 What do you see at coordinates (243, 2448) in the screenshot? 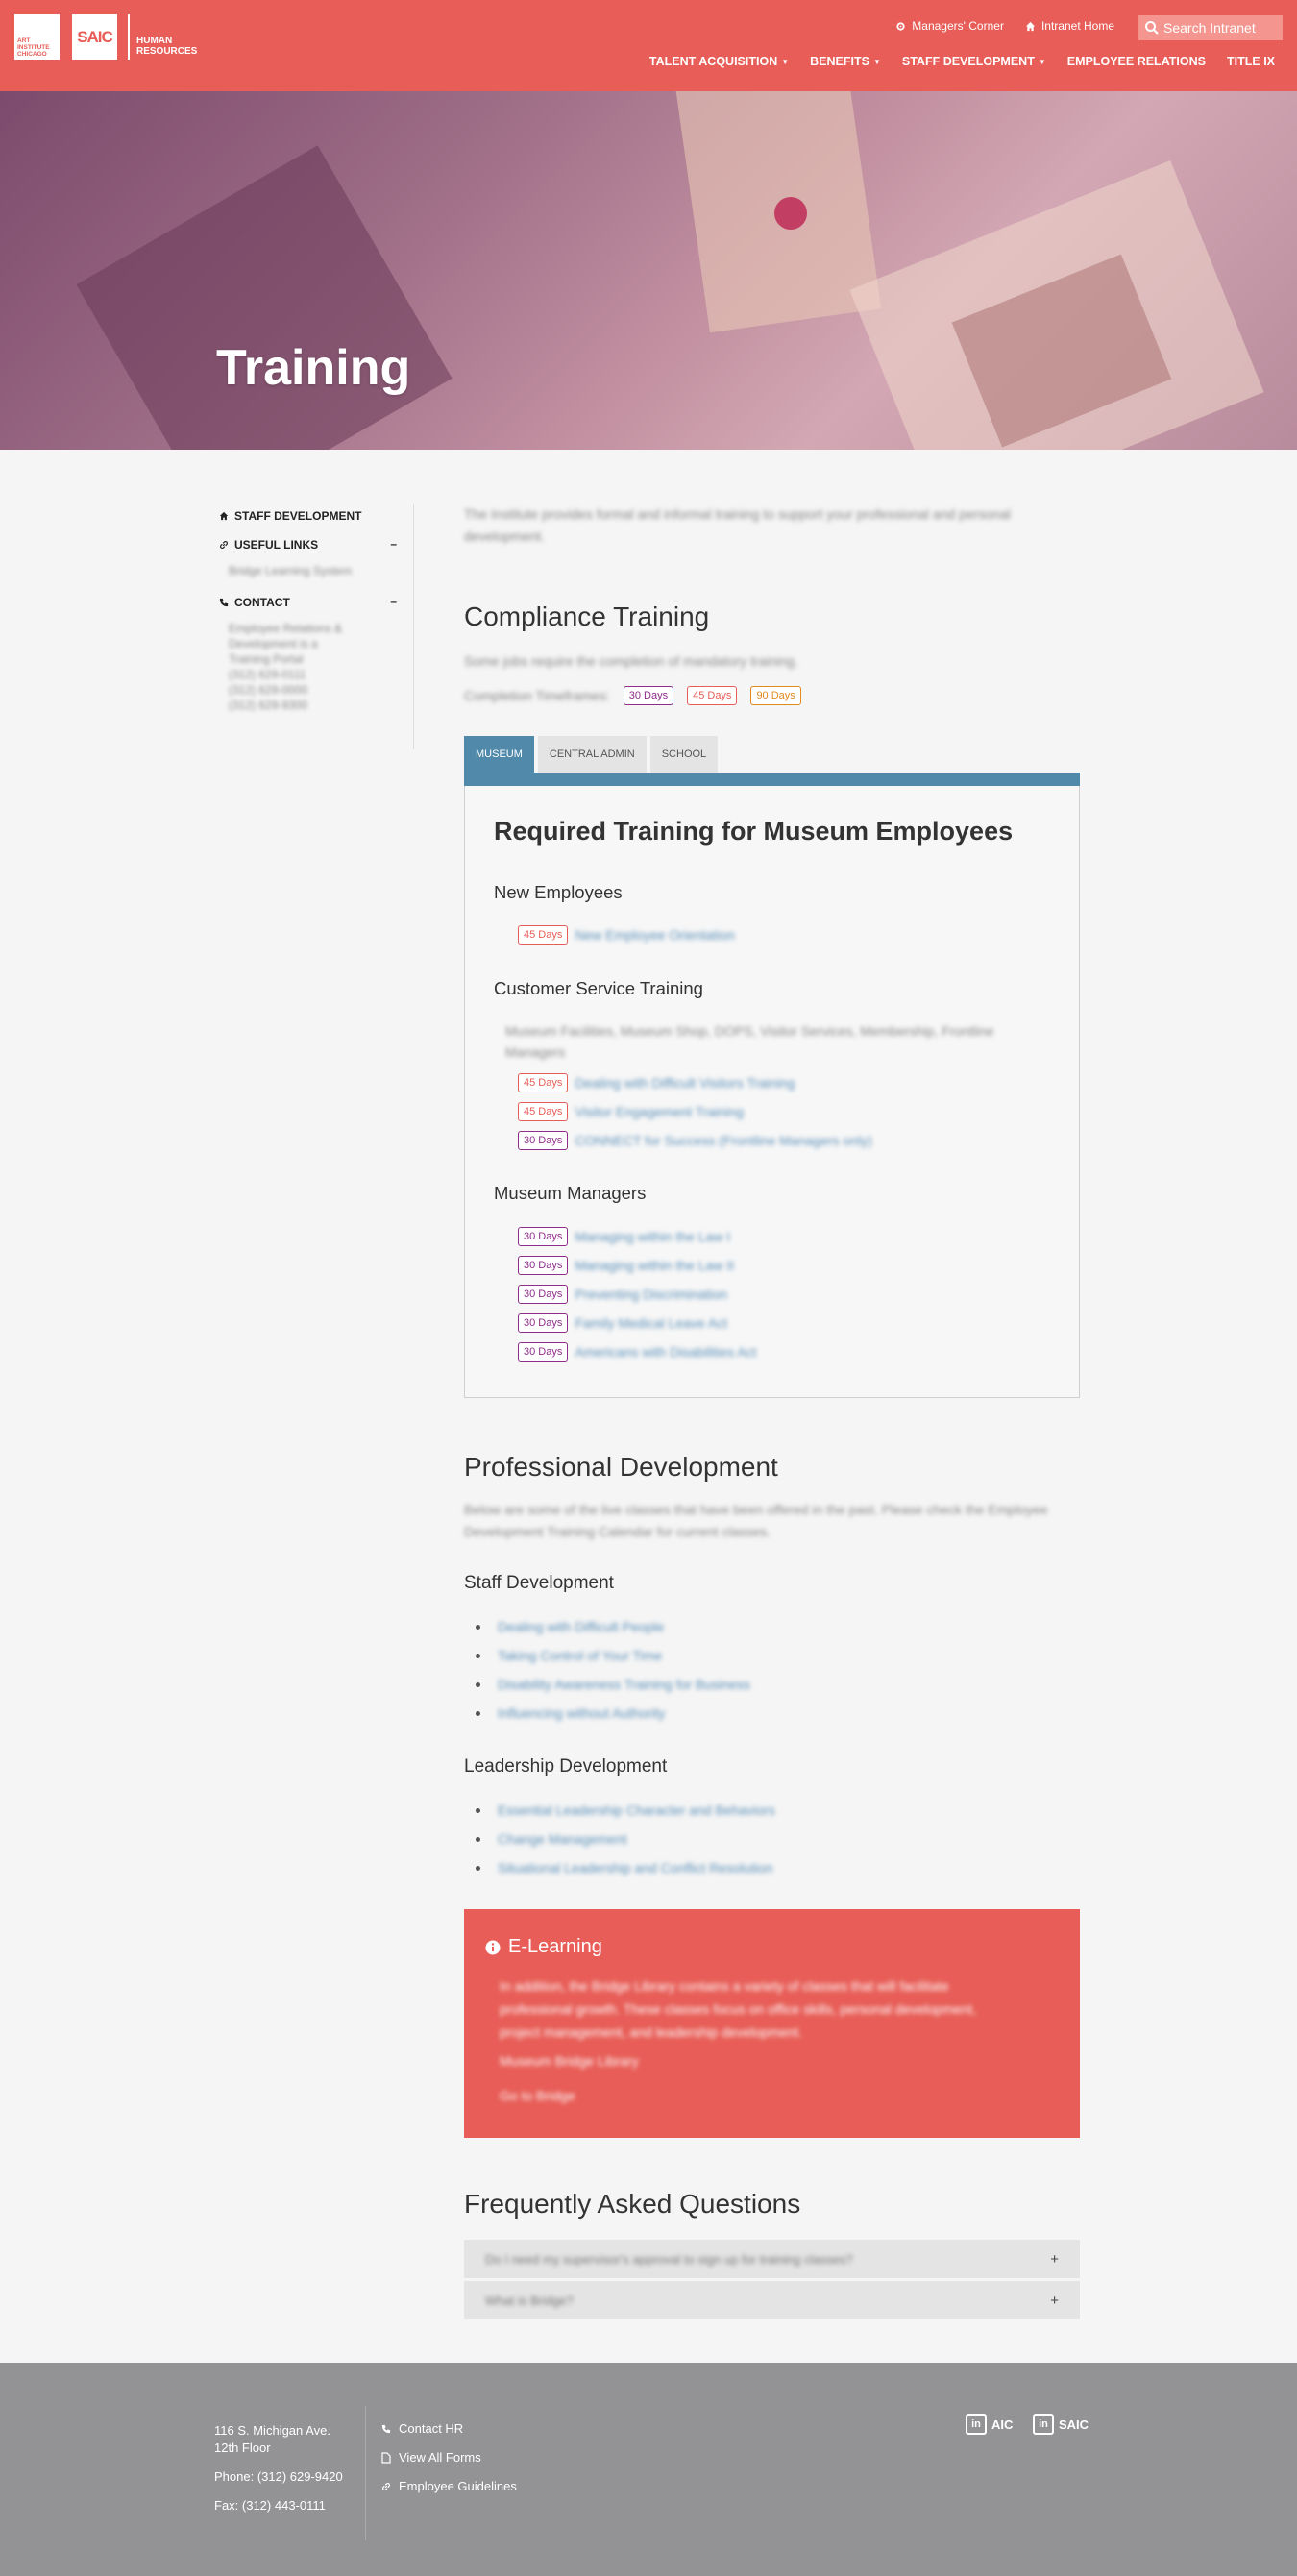
I see `address-line: 12th Floor` at bounding box center [243, 2448].